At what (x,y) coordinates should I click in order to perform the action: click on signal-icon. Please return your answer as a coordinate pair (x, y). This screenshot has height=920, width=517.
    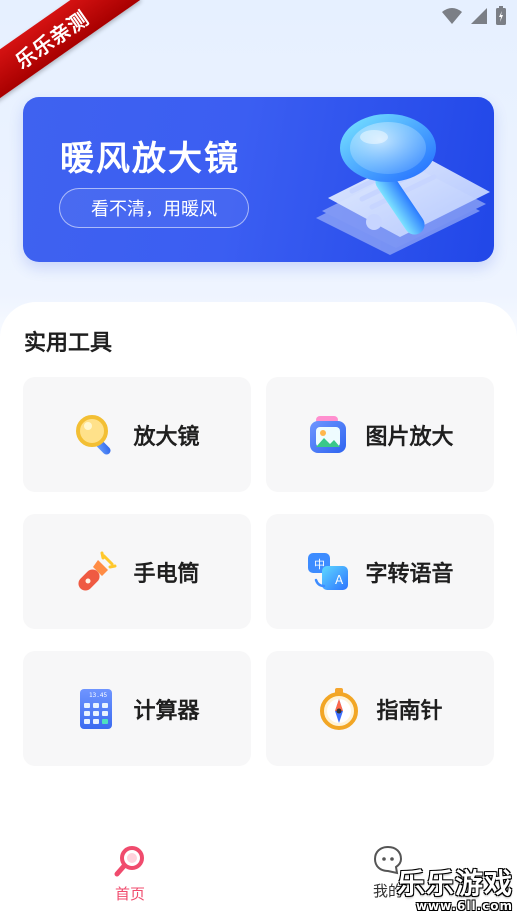
    Looking at the image, I should click on (479, 16).